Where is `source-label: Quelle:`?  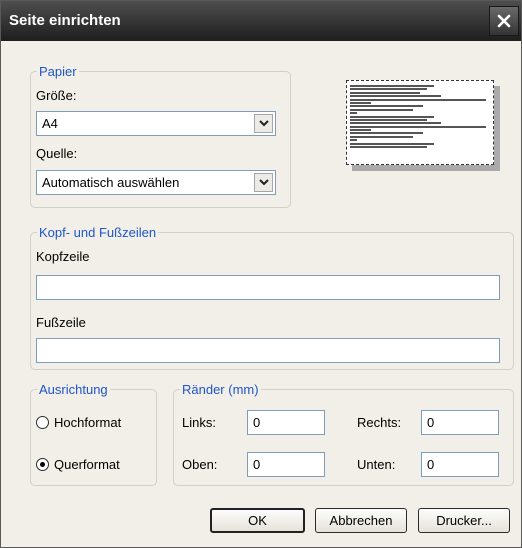 source-label: Quelle: is located at coordinates (57, 153).